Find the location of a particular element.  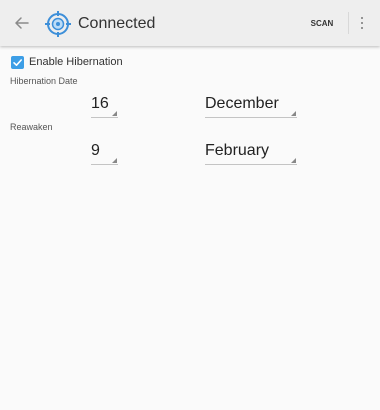

hibernation-day-spinner: 16 is located at coordinates (104, 106).